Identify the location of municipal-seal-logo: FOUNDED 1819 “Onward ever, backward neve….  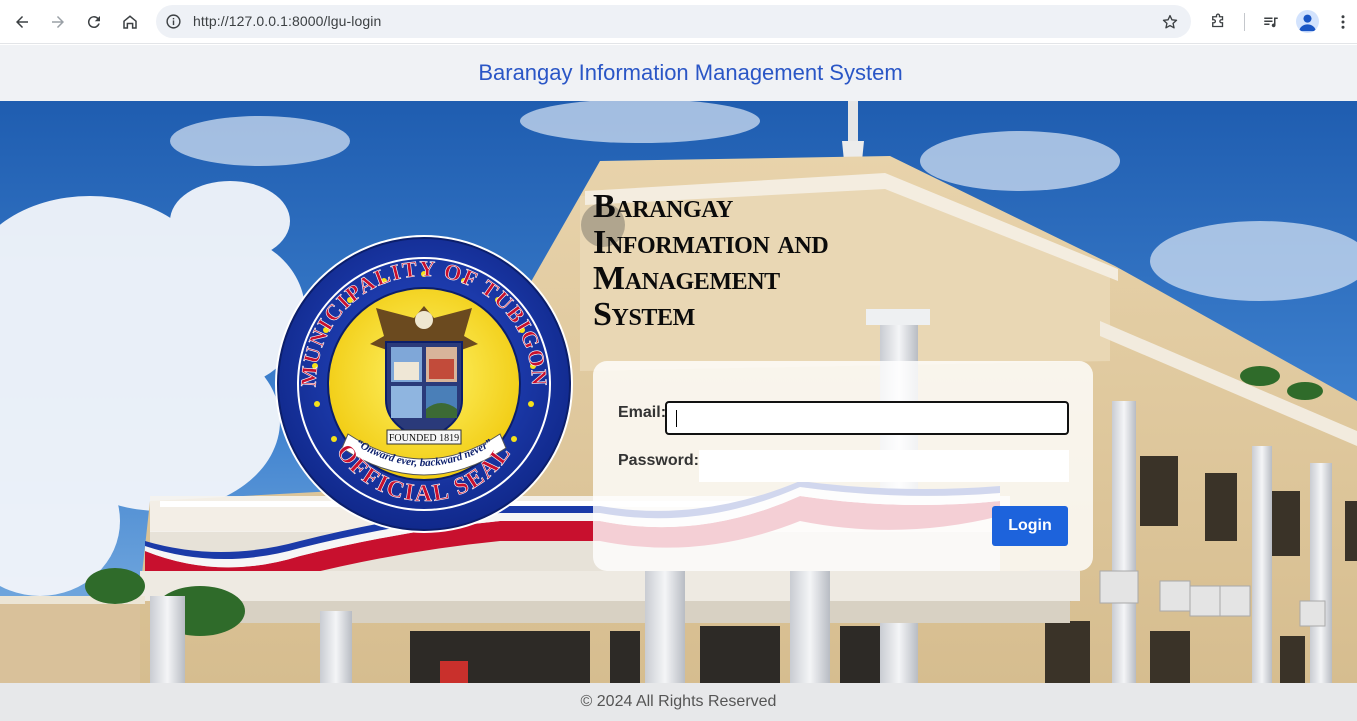
(424, 384).